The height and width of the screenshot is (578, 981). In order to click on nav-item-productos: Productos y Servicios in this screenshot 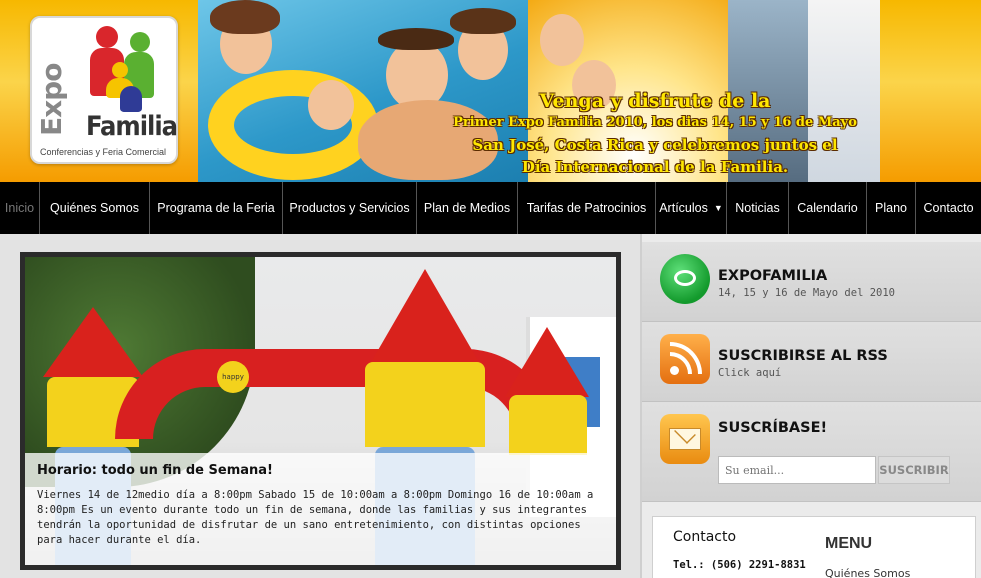, I will do `click(350, 208)`.